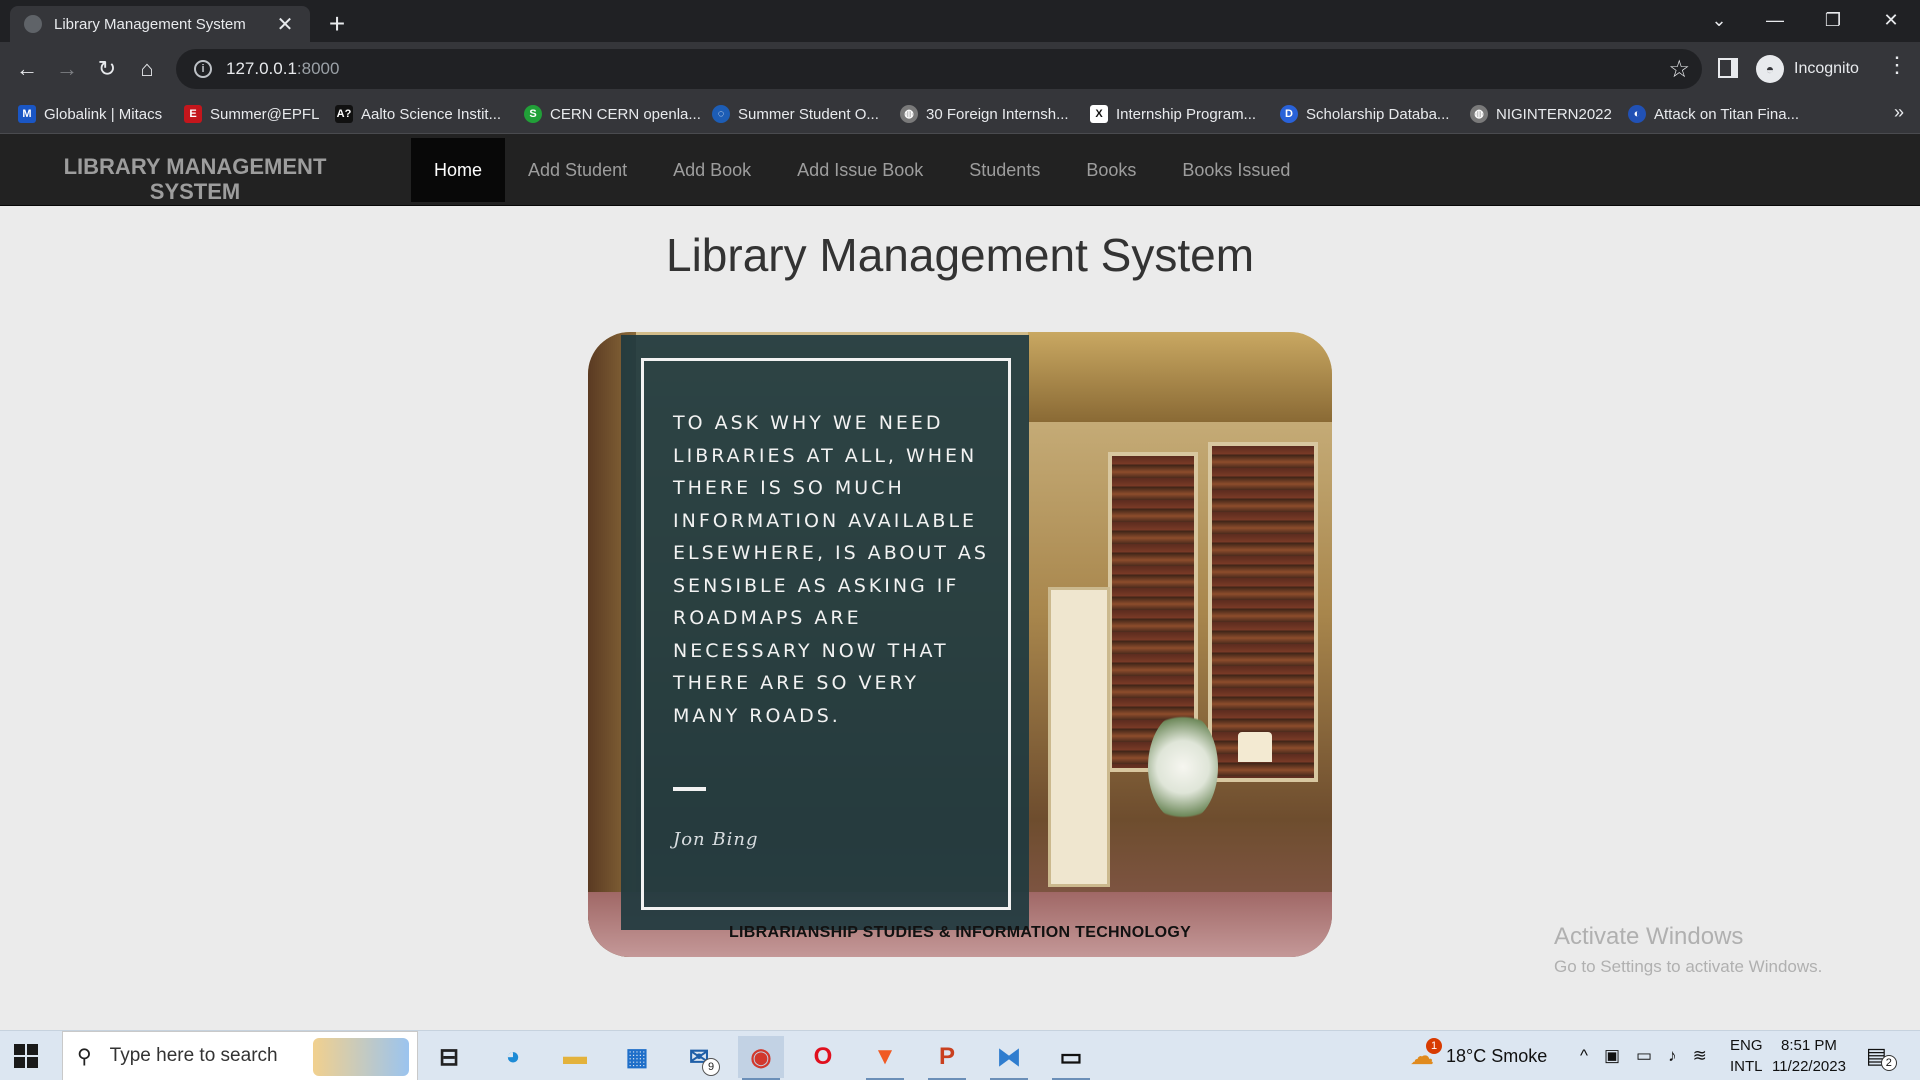  What do you see at coordinates (1612, 1056) in the screenshot?
I see `meet-now-icon: ▣` at bounding box center [1612, 1056].